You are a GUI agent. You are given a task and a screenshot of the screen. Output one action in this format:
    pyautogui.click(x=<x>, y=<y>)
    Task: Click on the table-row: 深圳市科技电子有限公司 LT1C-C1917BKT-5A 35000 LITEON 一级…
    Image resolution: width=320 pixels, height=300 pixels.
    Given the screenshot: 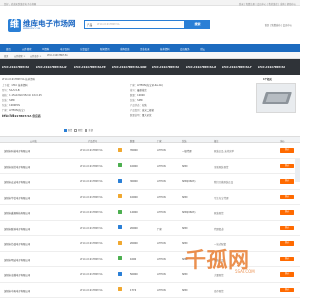 What is the action you would take?
    pyautogui.click(x=150, y=151)
    